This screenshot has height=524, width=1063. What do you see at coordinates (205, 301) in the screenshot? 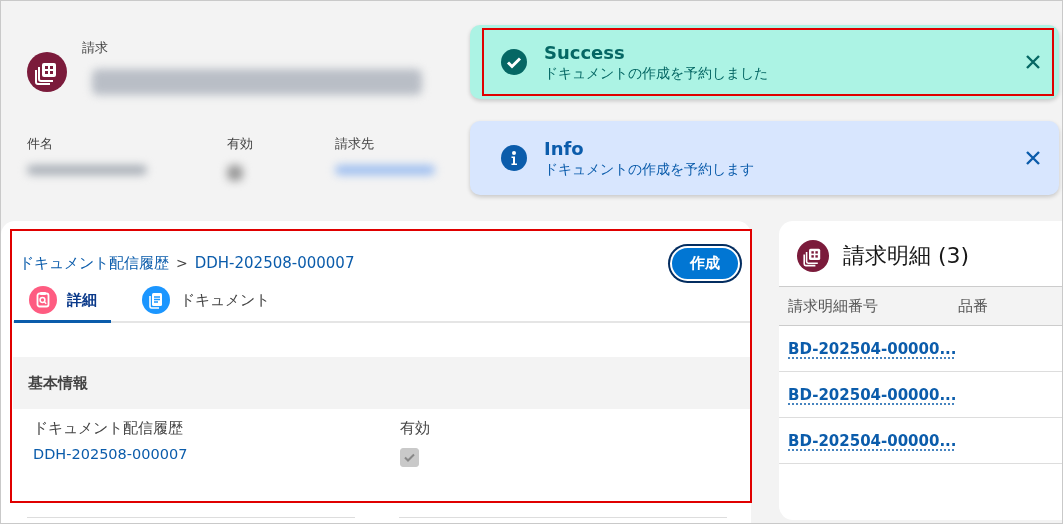
I see `tab: ドキュメント` at bounding box center [205, 301].